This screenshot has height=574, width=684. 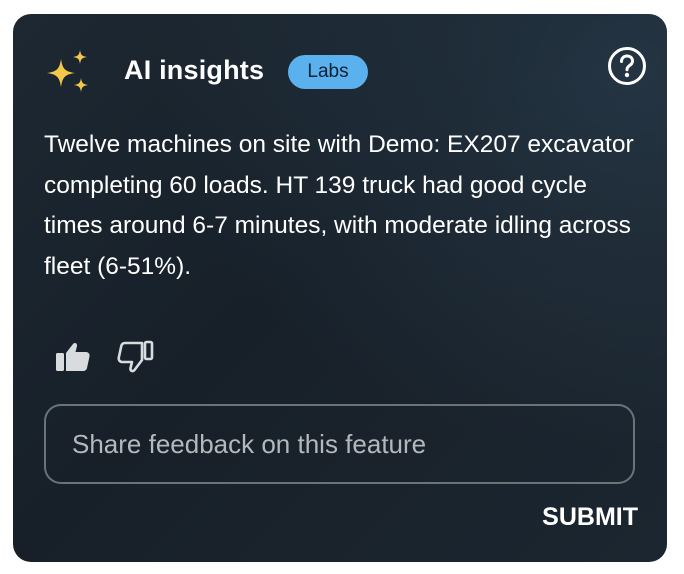 What do you see at coordinates (194, 70) in the screenshot?
I see `card-title: AI insights` at bounding box center [194, 70].